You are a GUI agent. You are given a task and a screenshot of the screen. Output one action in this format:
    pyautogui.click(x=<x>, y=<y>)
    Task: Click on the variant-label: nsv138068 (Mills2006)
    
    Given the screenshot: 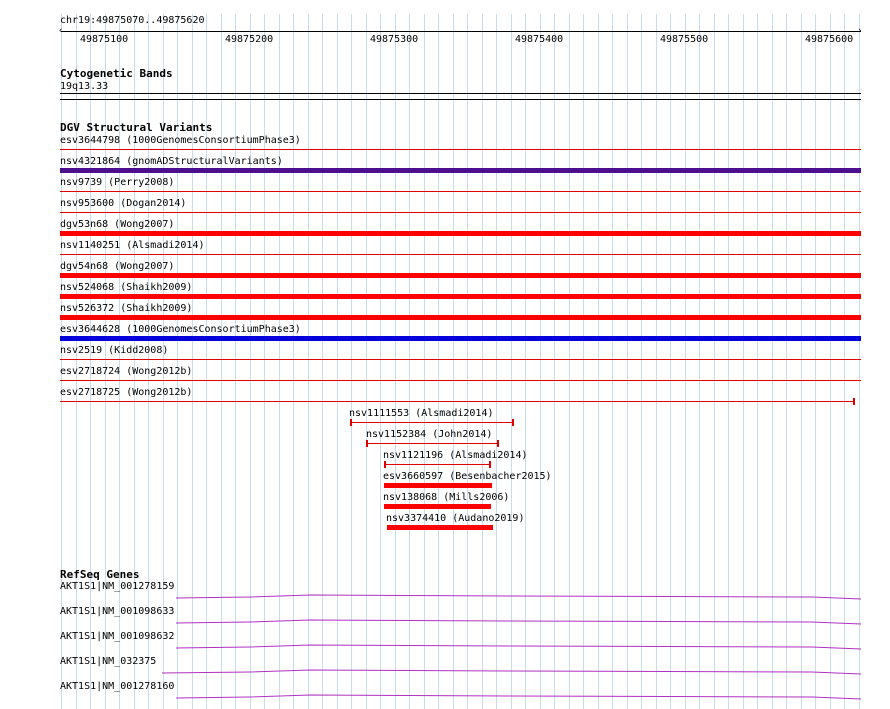 What is the action you would take?
    pyautogui.click(x=446, y=497)
    